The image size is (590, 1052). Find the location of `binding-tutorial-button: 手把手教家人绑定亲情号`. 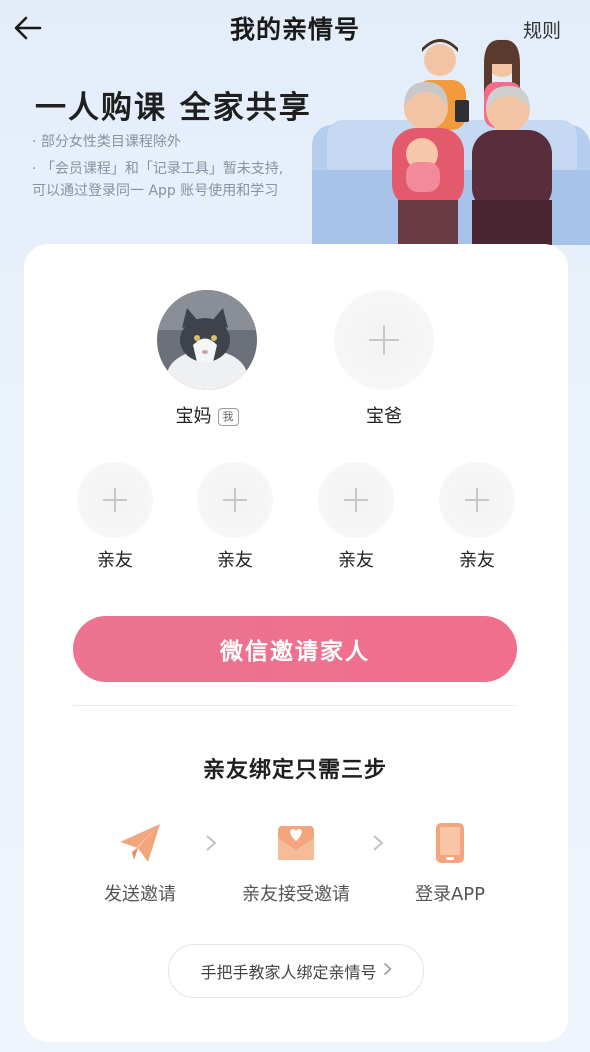

binding-tutorial-button: 手把手教家人绑定亲情号 is located at coordinates (296, 971).